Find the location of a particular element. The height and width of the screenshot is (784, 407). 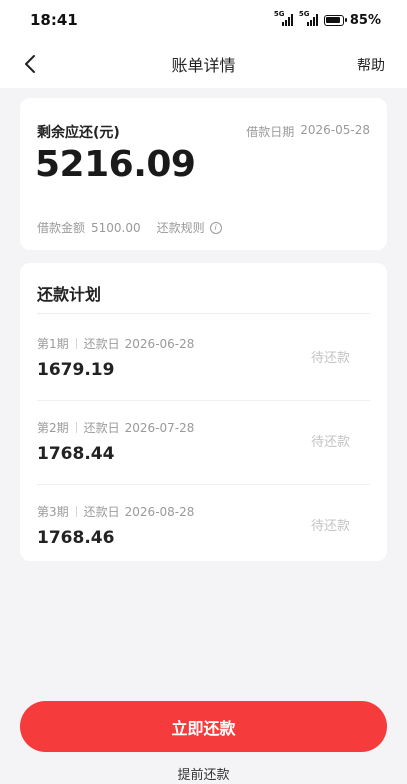

network-type-label-2: 5G is located at coordinates (304, 14).